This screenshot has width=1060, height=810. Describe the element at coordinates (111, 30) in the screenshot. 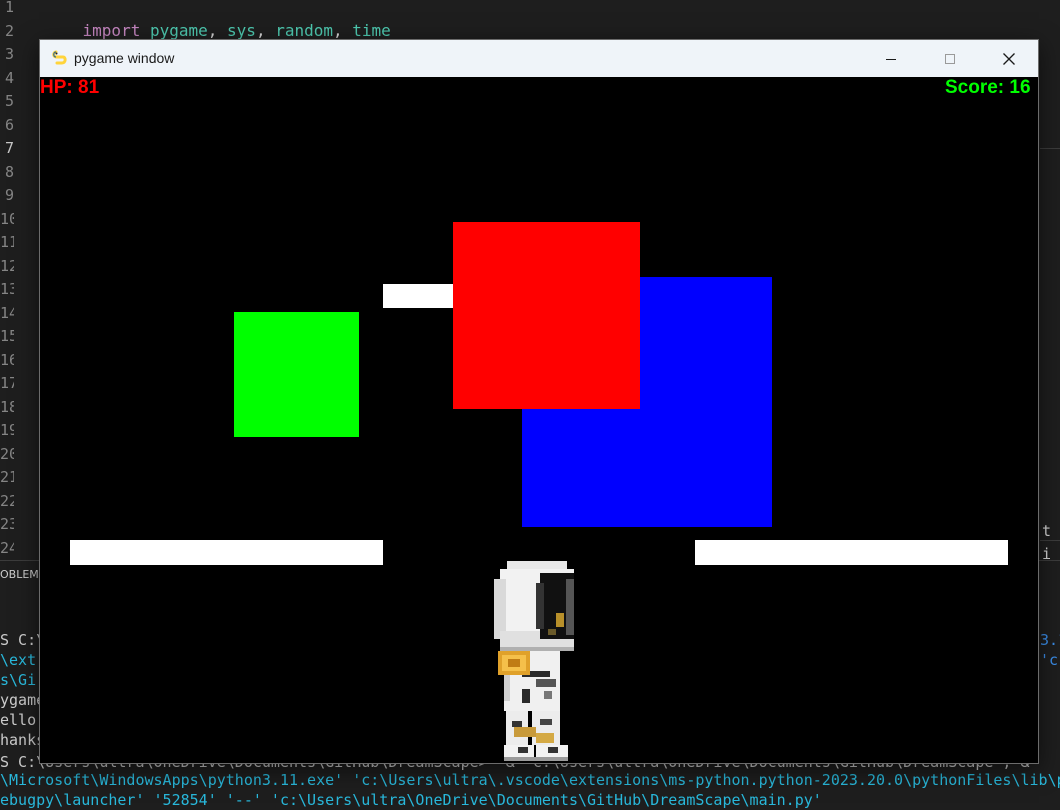

I see `keyword-import: import` at that location.